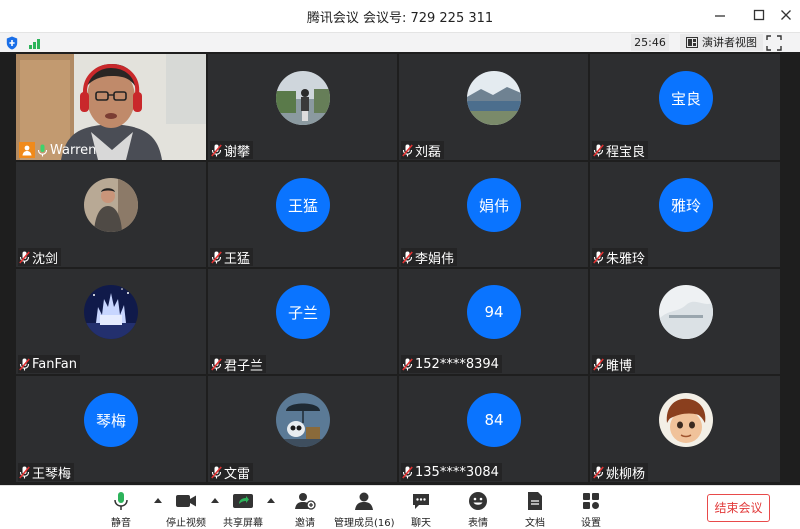  I want to click on video-tile: 刘磊, so click(493, 107).